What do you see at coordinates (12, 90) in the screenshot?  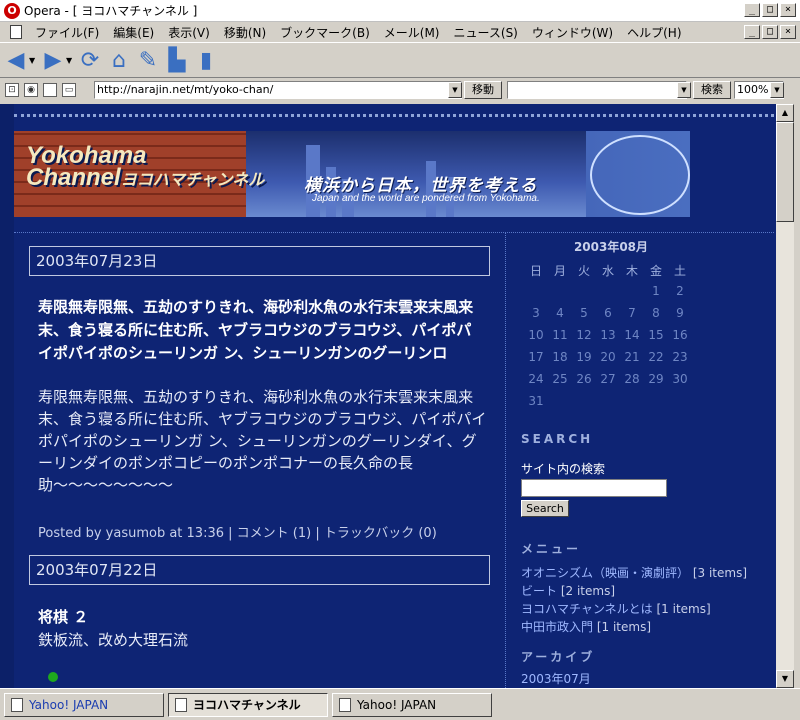 I see `lock-icon: ⊡` at bounding box center [12, 90].